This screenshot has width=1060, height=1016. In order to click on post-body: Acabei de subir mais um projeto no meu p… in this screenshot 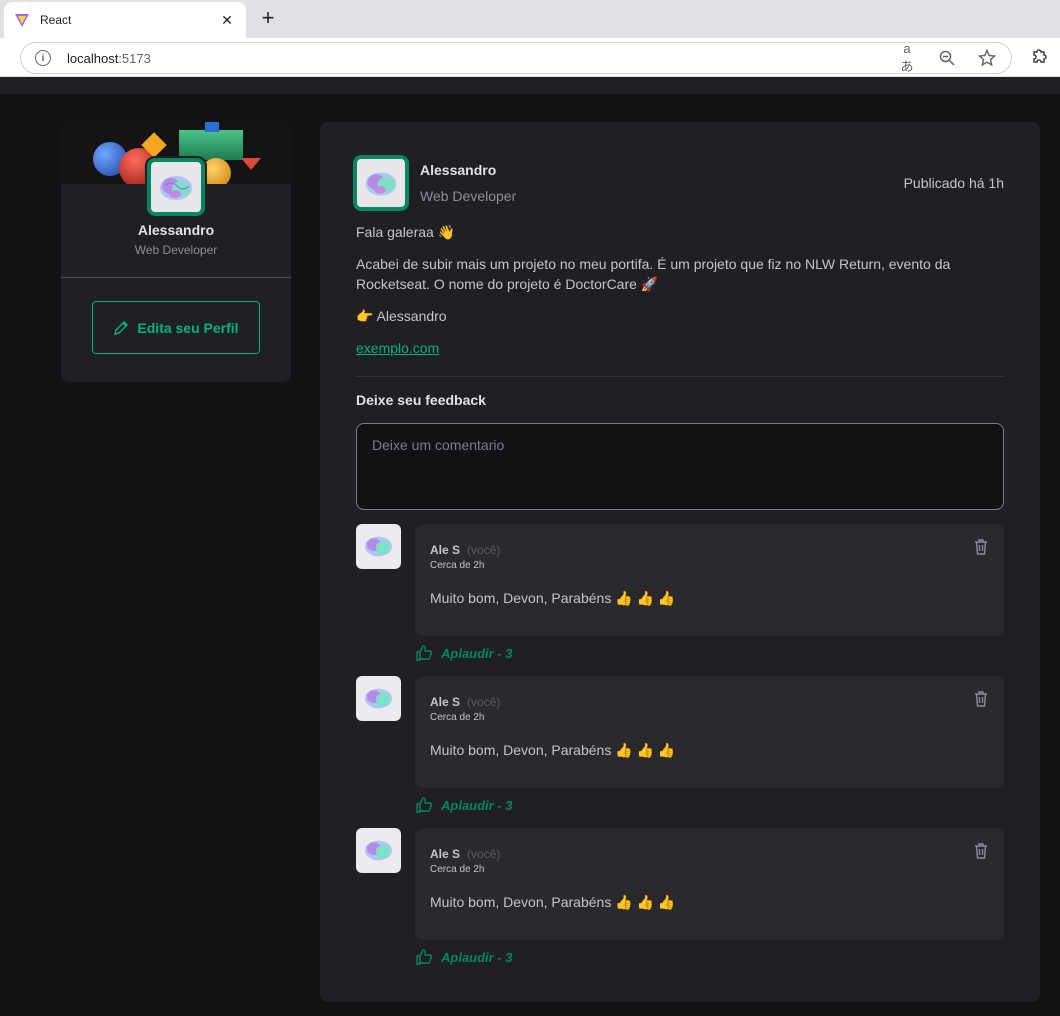, I will do `click(653, 274)`.